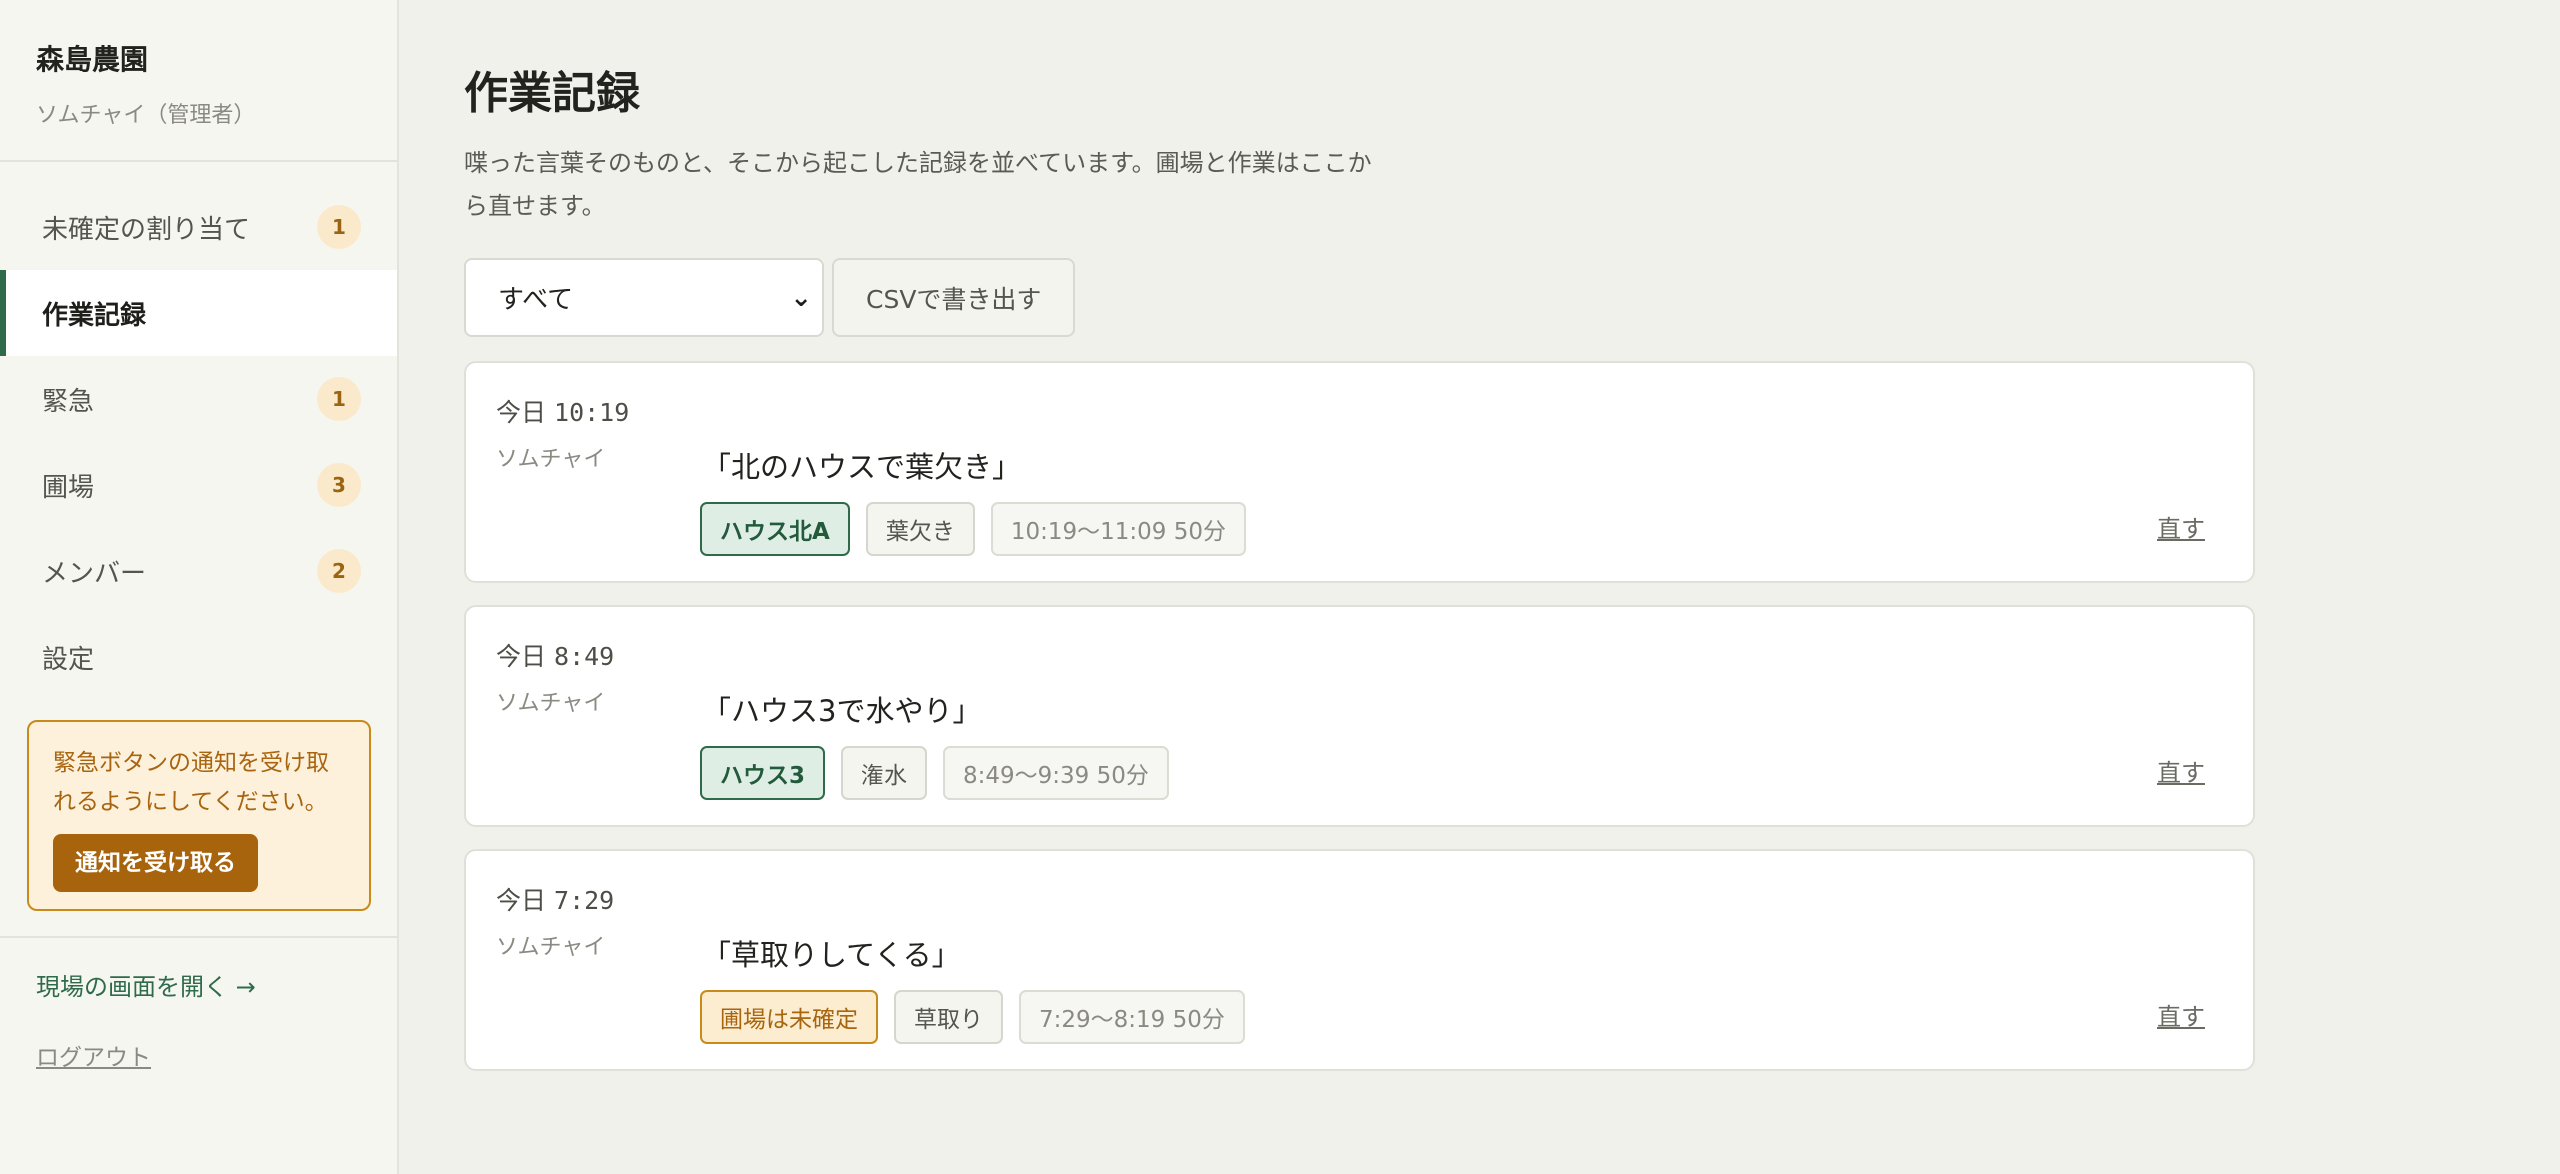 The width and height of the screenshot is (2560, 1174). What do you see at coordinates (1132, 1017) in the screenshot?
I see `time-span-tag: 7:29〜8:19 50分` at bounding box center [1132, 1017].